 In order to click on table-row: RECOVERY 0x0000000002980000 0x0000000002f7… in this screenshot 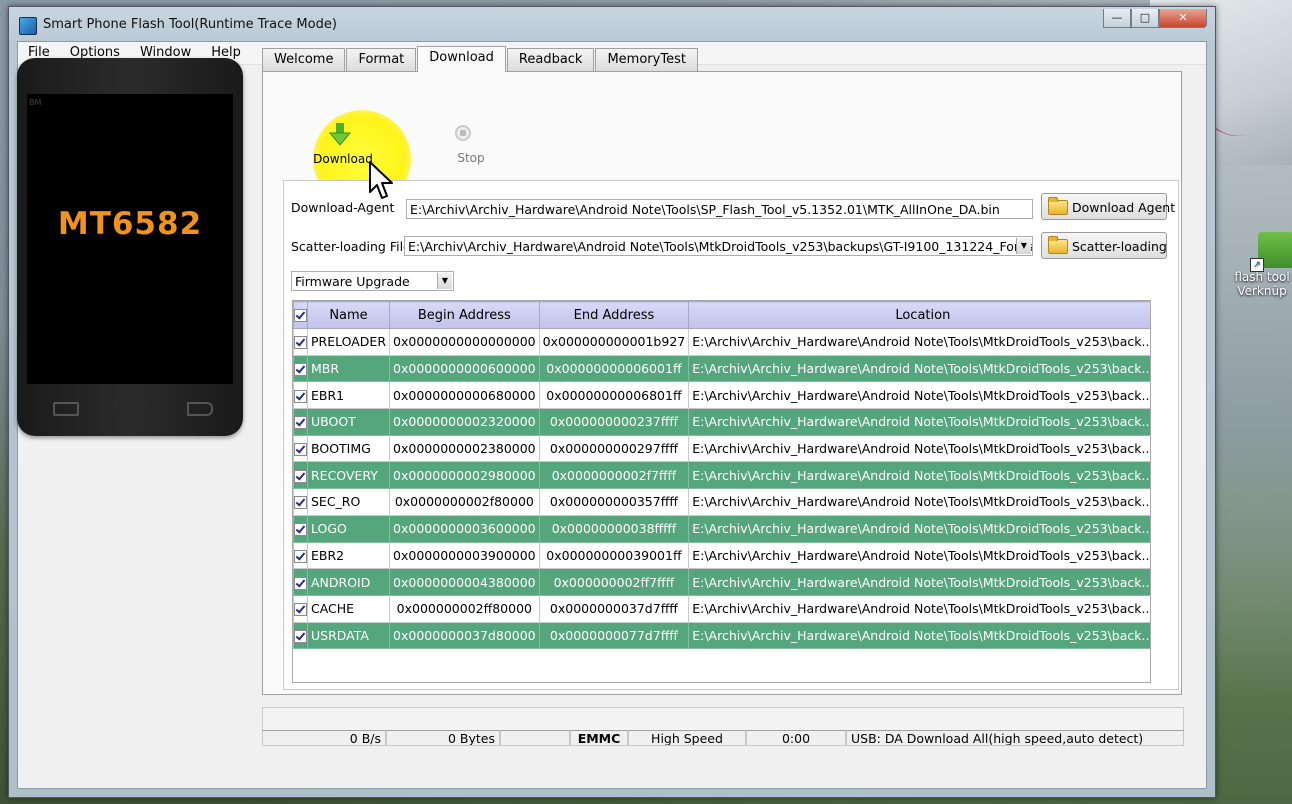, I will do `click(721, 475)`.